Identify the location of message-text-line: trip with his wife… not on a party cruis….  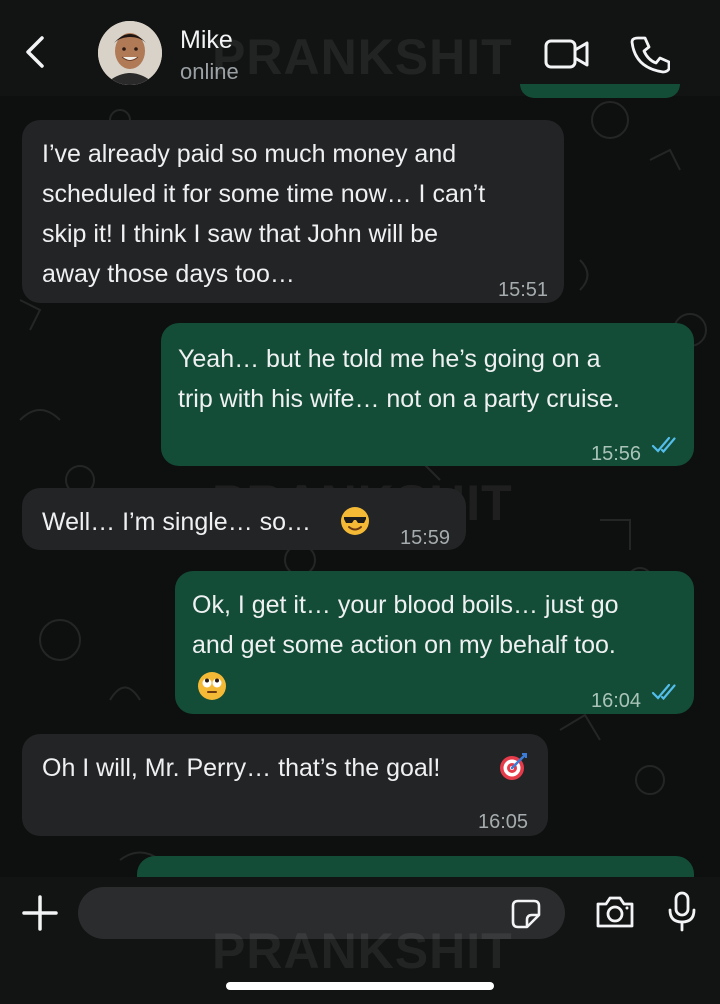
(399, 399).